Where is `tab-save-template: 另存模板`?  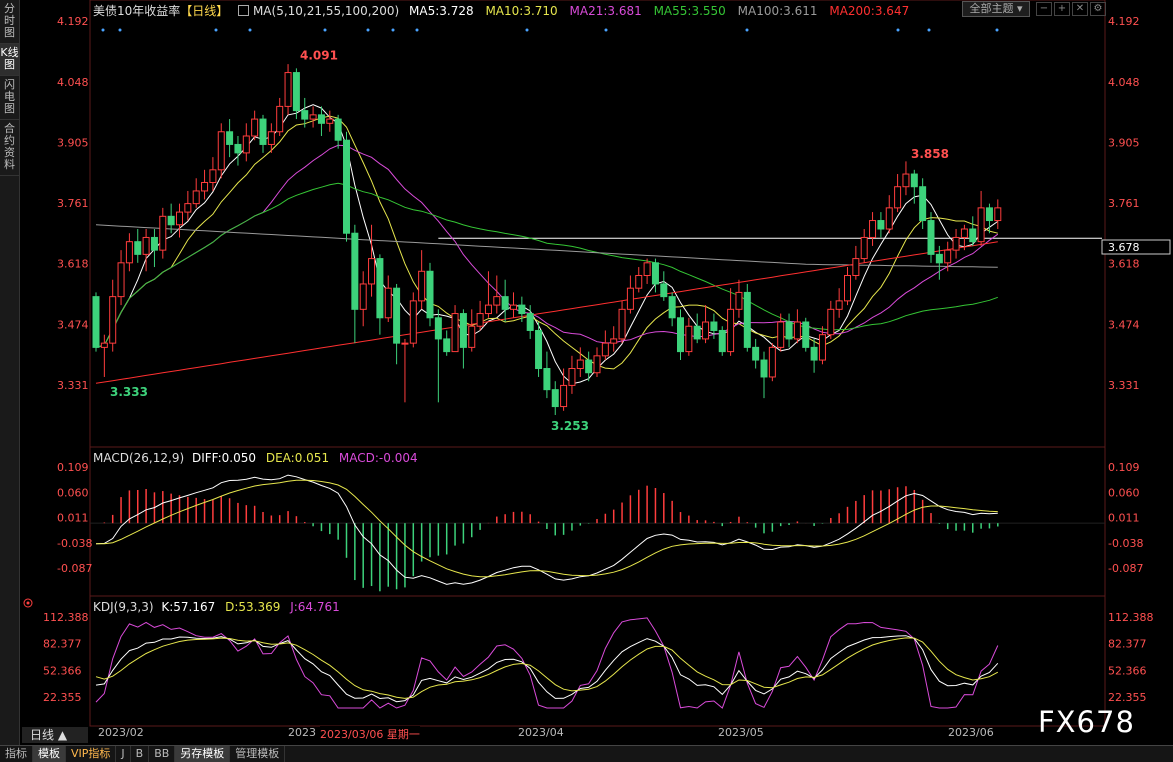 tab-save-template: 另存模板 is located at coordinates (203, 754).